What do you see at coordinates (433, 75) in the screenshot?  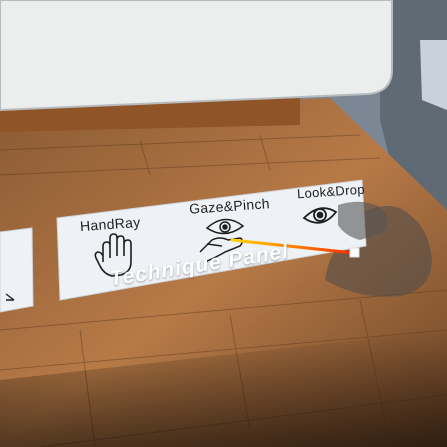 I see `right-window` at bounding box center [433, 75].